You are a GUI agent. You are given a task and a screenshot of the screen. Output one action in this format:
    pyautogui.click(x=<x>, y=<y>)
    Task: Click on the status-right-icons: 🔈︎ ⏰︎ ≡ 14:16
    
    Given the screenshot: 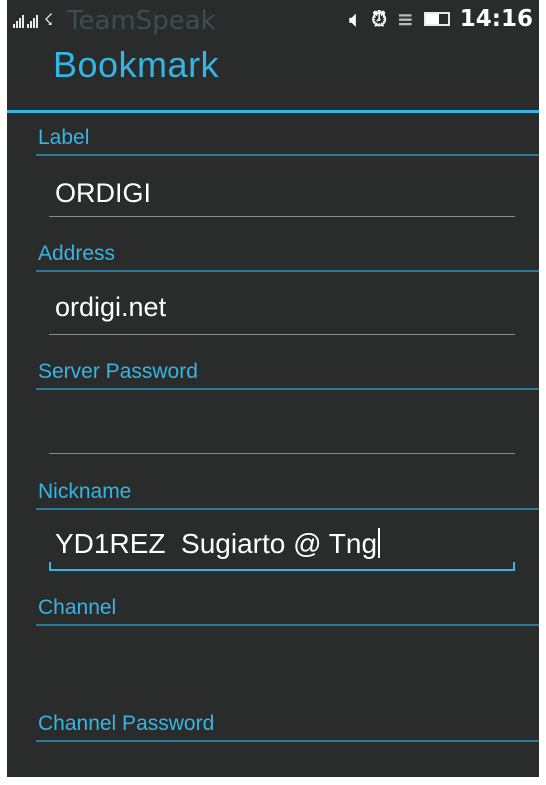 What is the action you would take?
    pyautogui.click(x=441, y=19)
    